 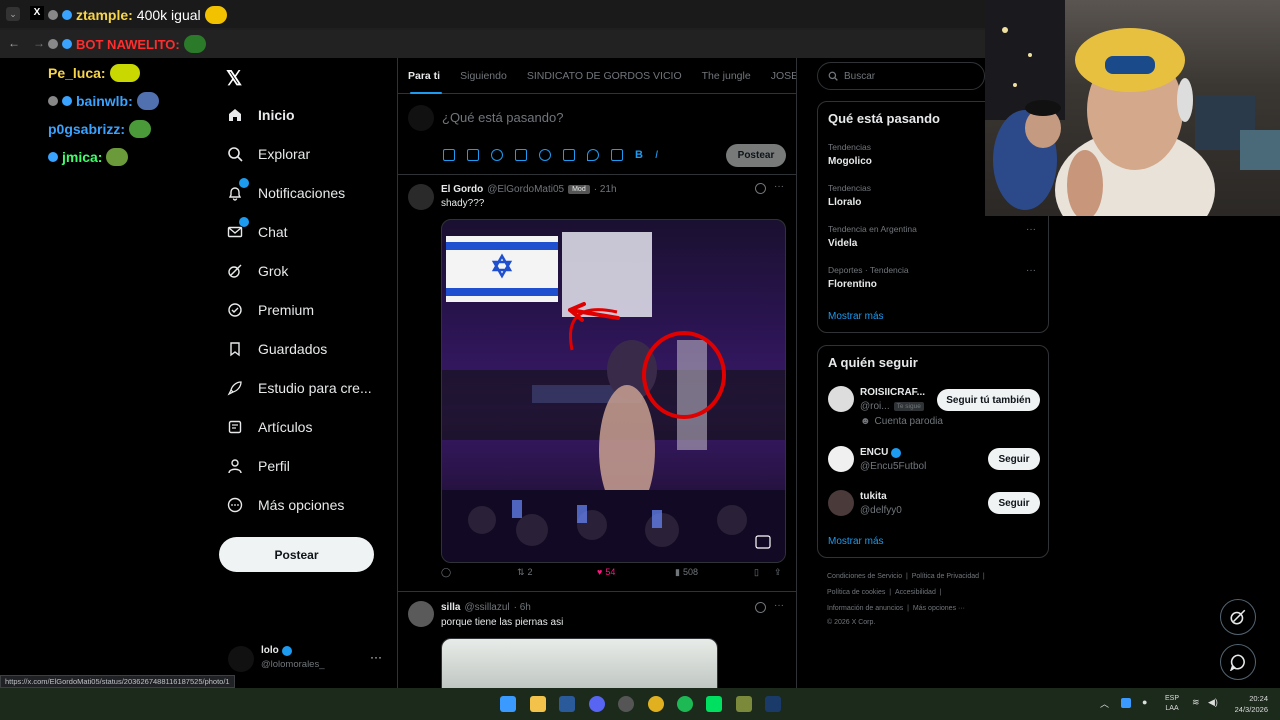 I want to click on grok-compose-icon, so click(x=497, y=155).